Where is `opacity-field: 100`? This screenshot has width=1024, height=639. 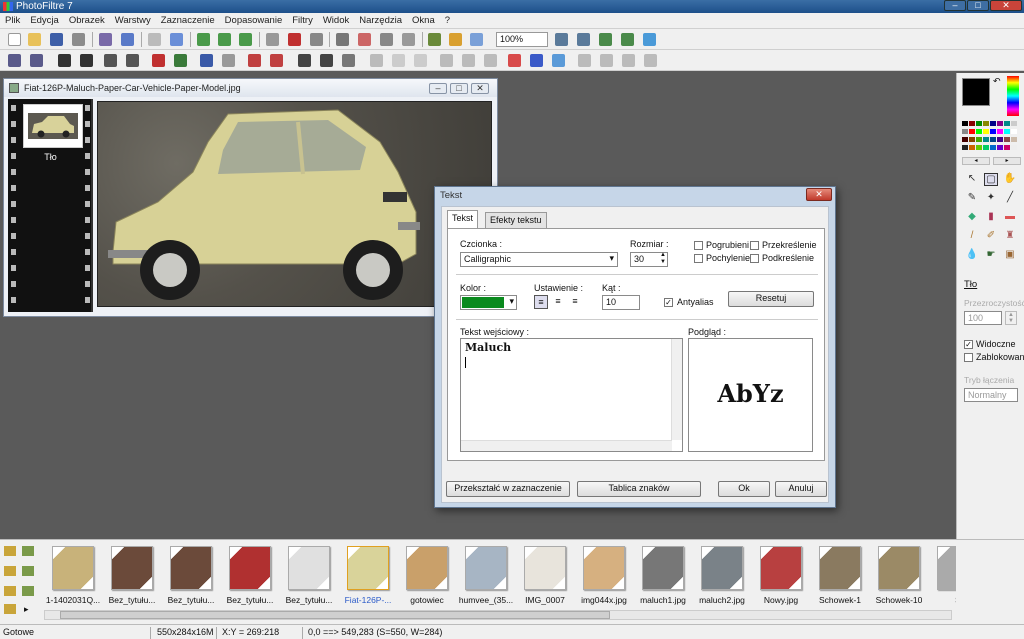
opacity-field: 100 is located at coordinates (983, 318).